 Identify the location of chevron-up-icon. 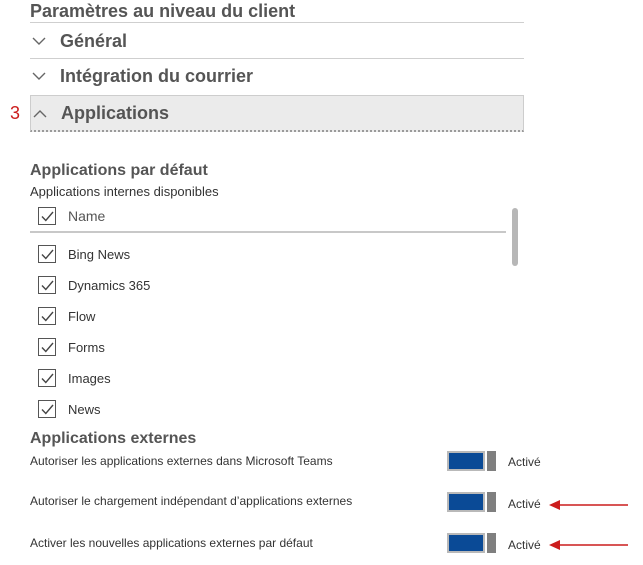
(40, 113).